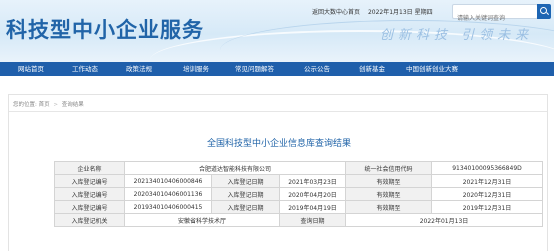 This screenshot has width=554, height=251. Describe the element at coordinates (31, 69) in the screenshot. I see `nav-item-home: 网站首页` at that location.